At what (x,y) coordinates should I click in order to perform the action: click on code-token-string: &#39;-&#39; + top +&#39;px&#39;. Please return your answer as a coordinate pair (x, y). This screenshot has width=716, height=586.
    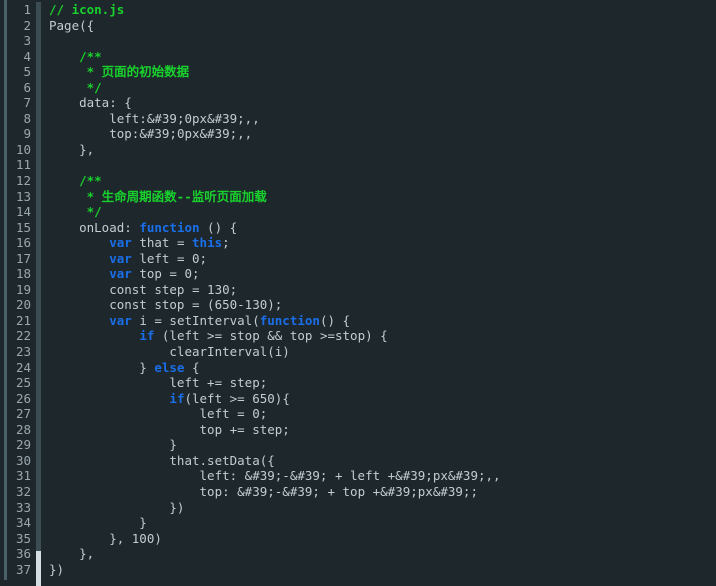
    Looking at the image, I should click on (354, 491).